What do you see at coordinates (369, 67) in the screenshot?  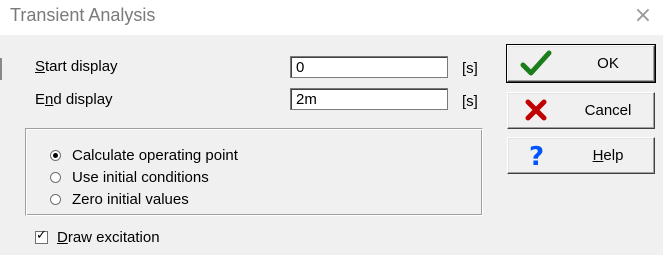 I see `start-display-input: 0` at bounding box center [369, 67].